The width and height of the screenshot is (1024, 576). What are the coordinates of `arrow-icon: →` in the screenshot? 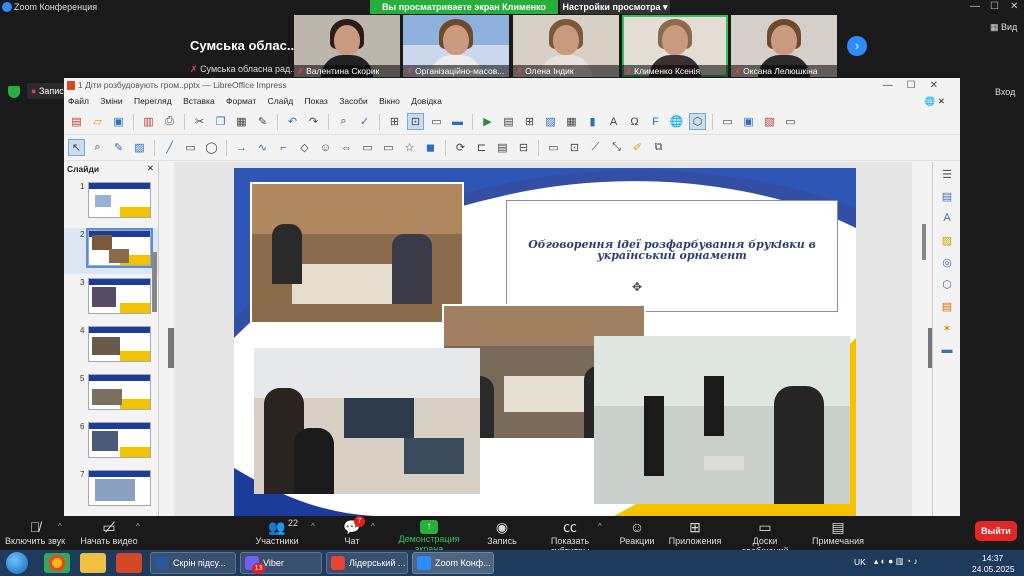 It's located at (241, 147).